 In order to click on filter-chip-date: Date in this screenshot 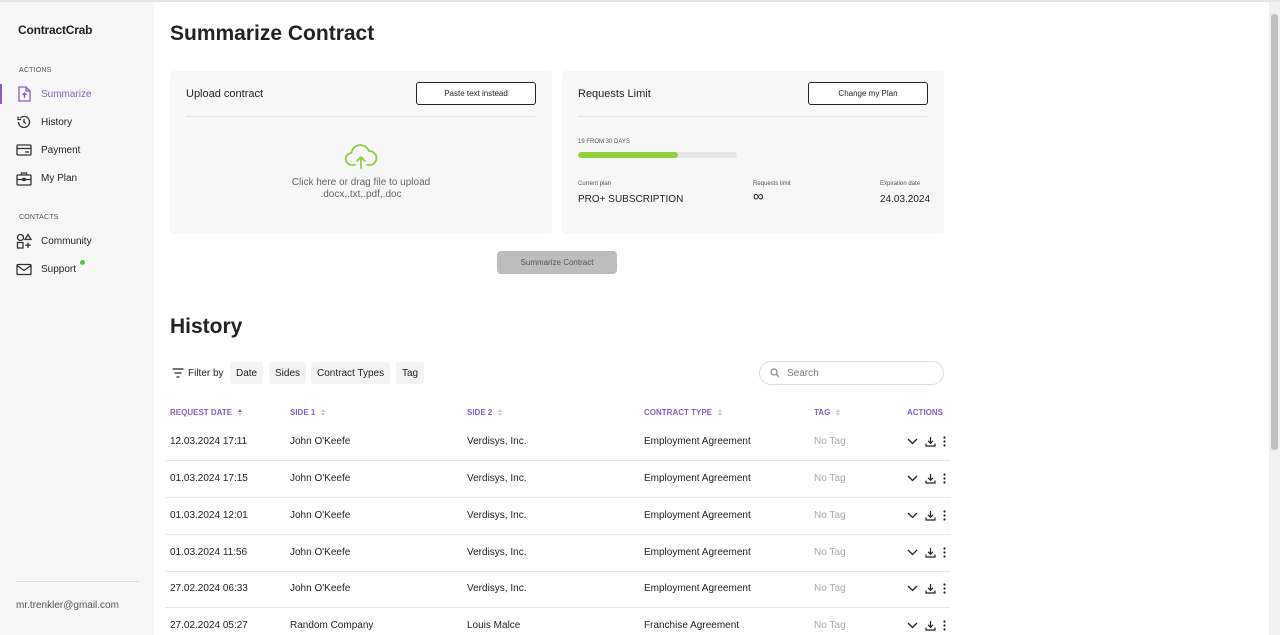, I will do `click(247, 373)`.